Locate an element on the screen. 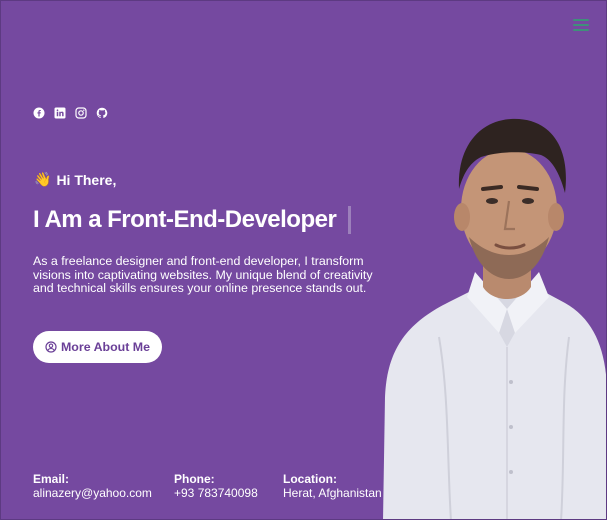  typing-cursor is located at coordinates (350, 220).